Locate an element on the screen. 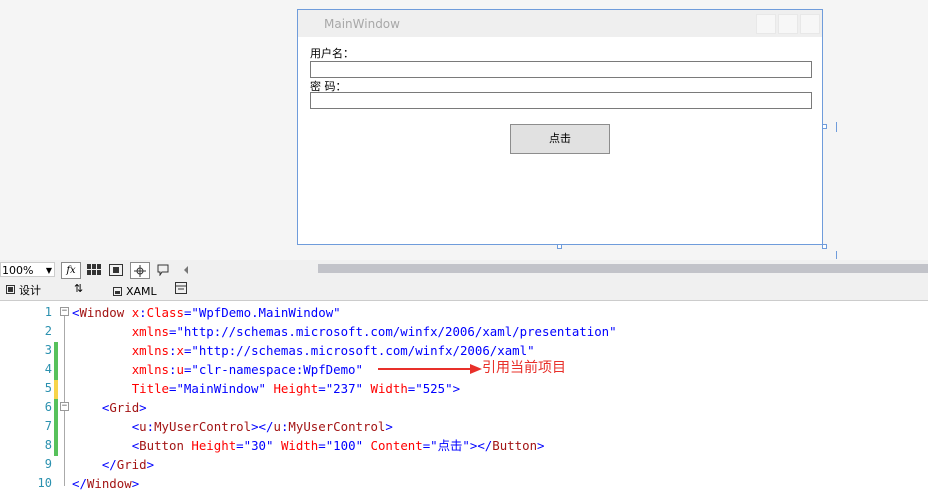 The height and width of the screenshot is (497, 928). swap-panes-button: ⇅ is located at coordinates (78, 288).